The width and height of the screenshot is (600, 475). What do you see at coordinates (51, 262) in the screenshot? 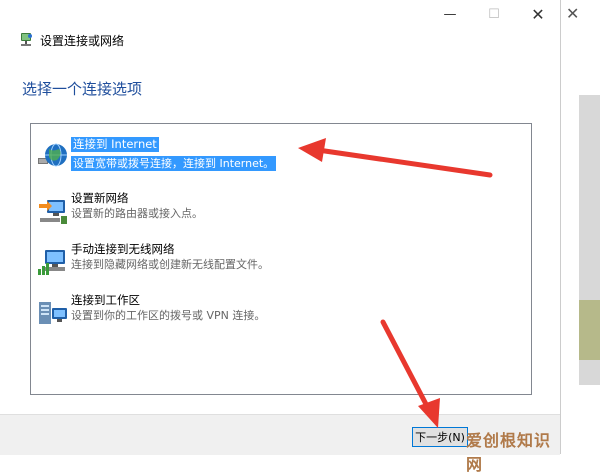
I see `wireless-network-icon` at bounding box center [51, 262].